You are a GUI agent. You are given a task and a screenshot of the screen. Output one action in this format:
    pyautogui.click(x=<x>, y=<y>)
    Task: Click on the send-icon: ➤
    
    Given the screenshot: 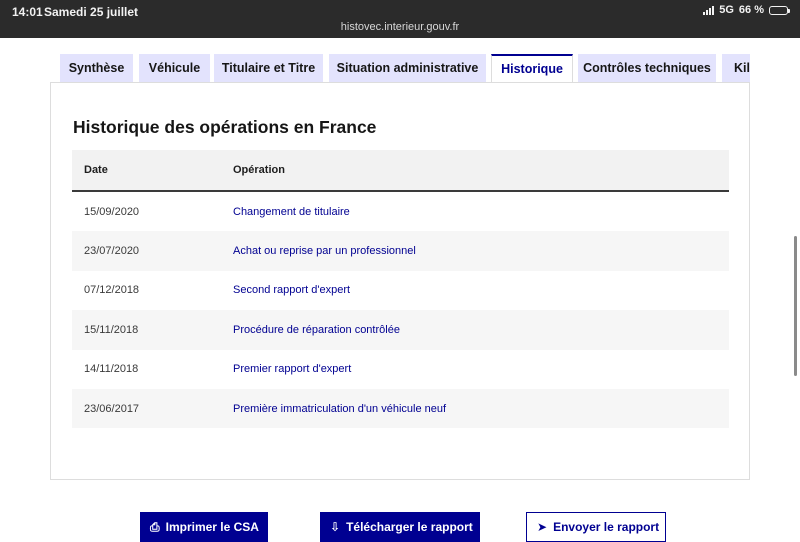 What is the action you would take?
    pyautogui.click(x=542, y=527)
    